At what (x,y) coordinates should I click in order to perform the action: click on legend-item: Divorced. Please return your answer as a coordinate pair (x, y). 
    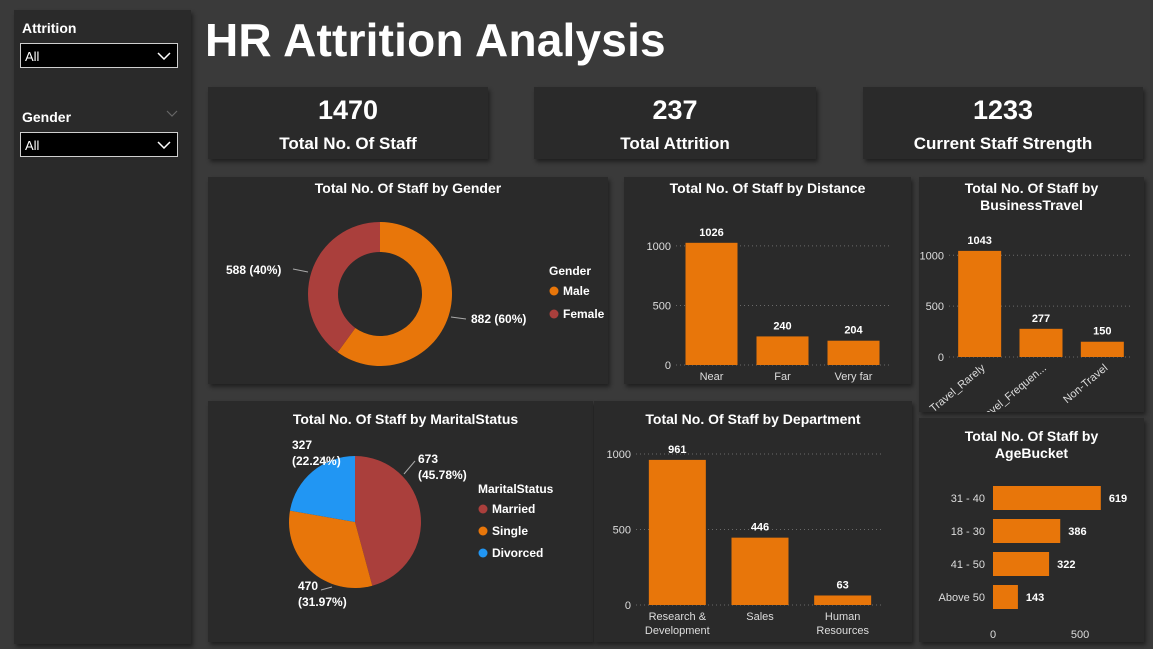
    Looking at the image, I should click on (517, 553).